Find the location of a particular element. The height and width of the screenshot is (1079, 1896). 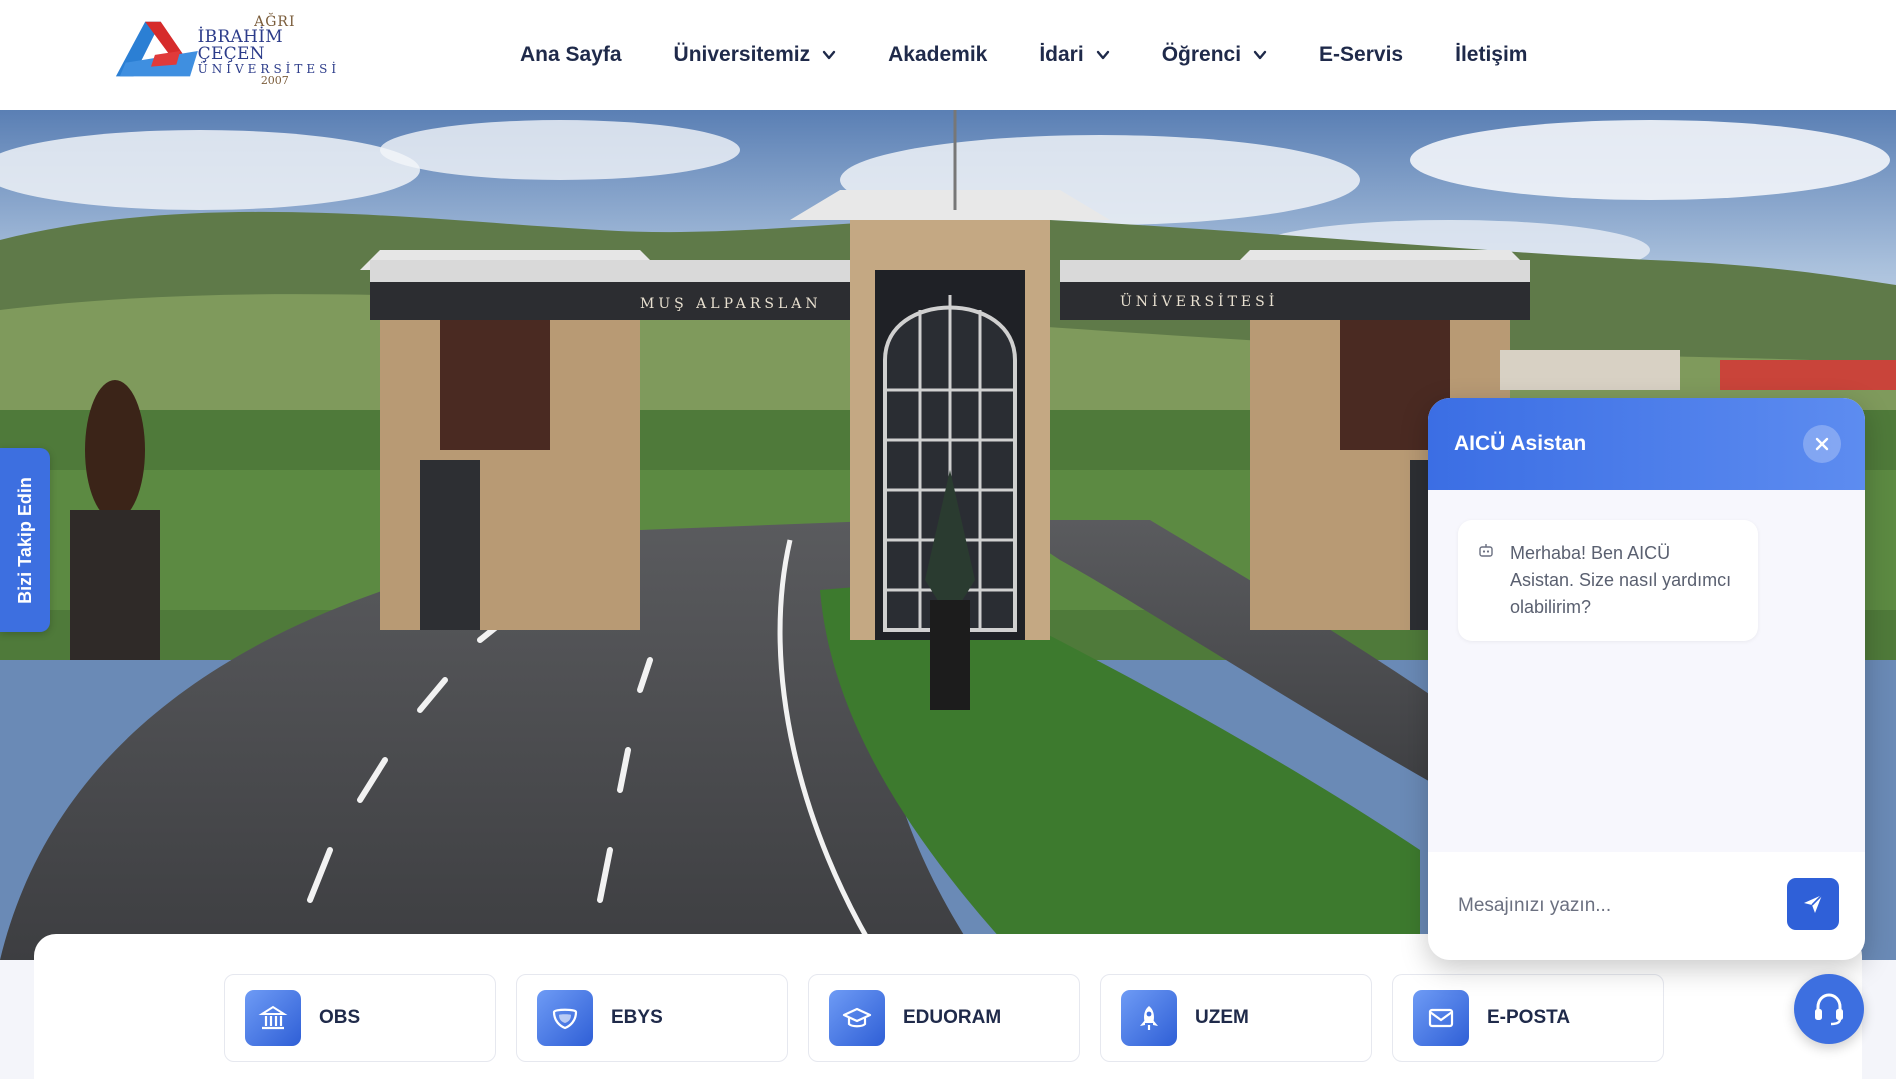

nav-item-universitemiz: Üniversitemiz is located at coordinates (755, 55).